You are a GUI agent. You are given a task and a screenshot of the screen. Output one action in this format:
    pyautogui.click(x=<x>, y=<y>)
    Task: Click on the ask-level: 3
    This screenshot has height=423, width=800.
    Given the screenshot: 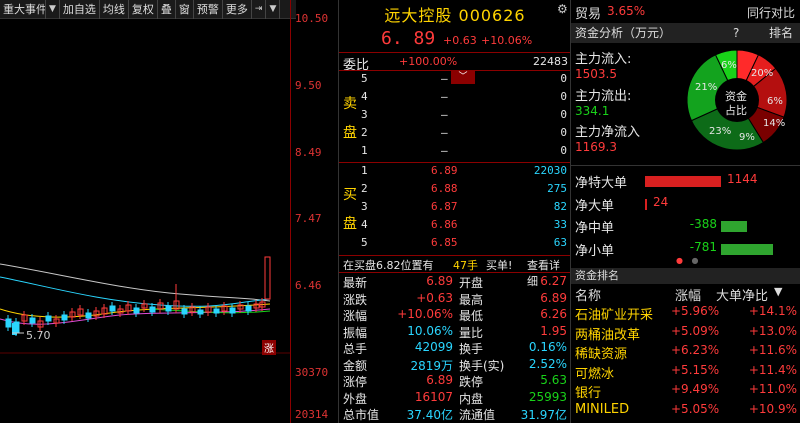 What is the action you would take?
    pyautogui.click(x=364, y=114)
    